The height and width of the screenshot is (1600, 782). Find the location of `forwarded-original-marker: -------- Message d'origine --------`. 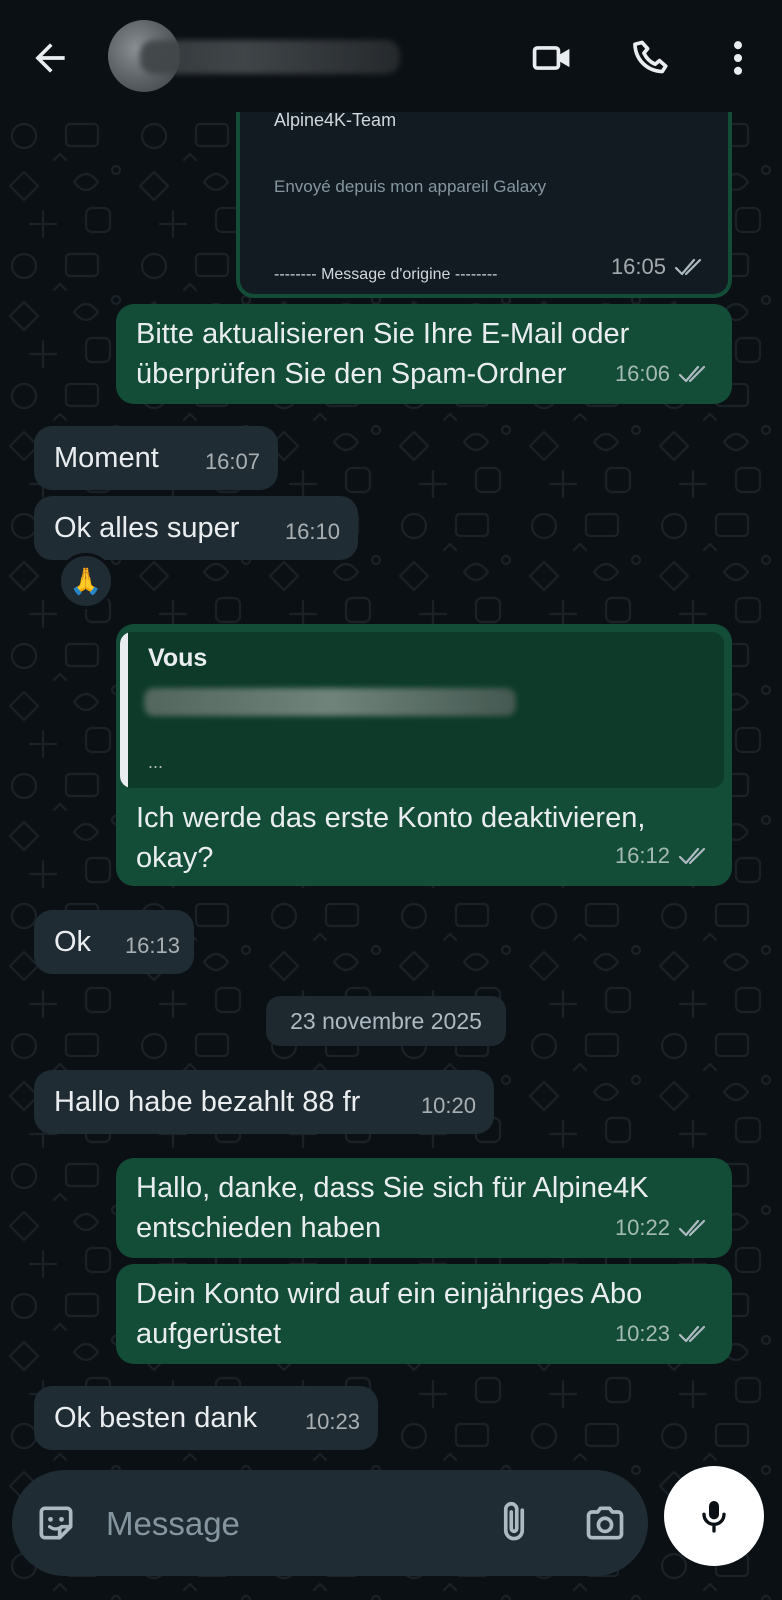

forwarded-original-marker: -------- Message d'origine -------- is located at coordinates (386, 274).